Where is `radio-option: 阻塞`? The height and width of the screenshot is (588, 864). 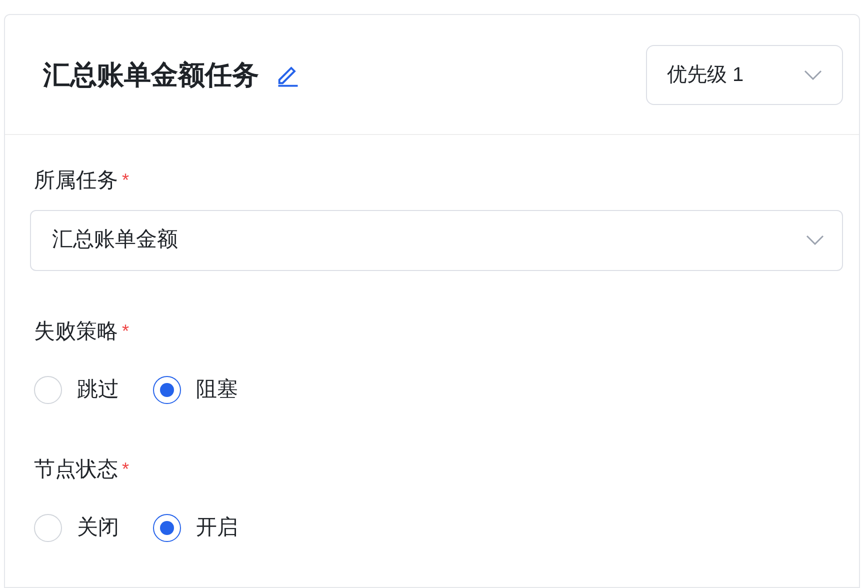 radio-option: 阻塞 is located at coordinates (195, 390).